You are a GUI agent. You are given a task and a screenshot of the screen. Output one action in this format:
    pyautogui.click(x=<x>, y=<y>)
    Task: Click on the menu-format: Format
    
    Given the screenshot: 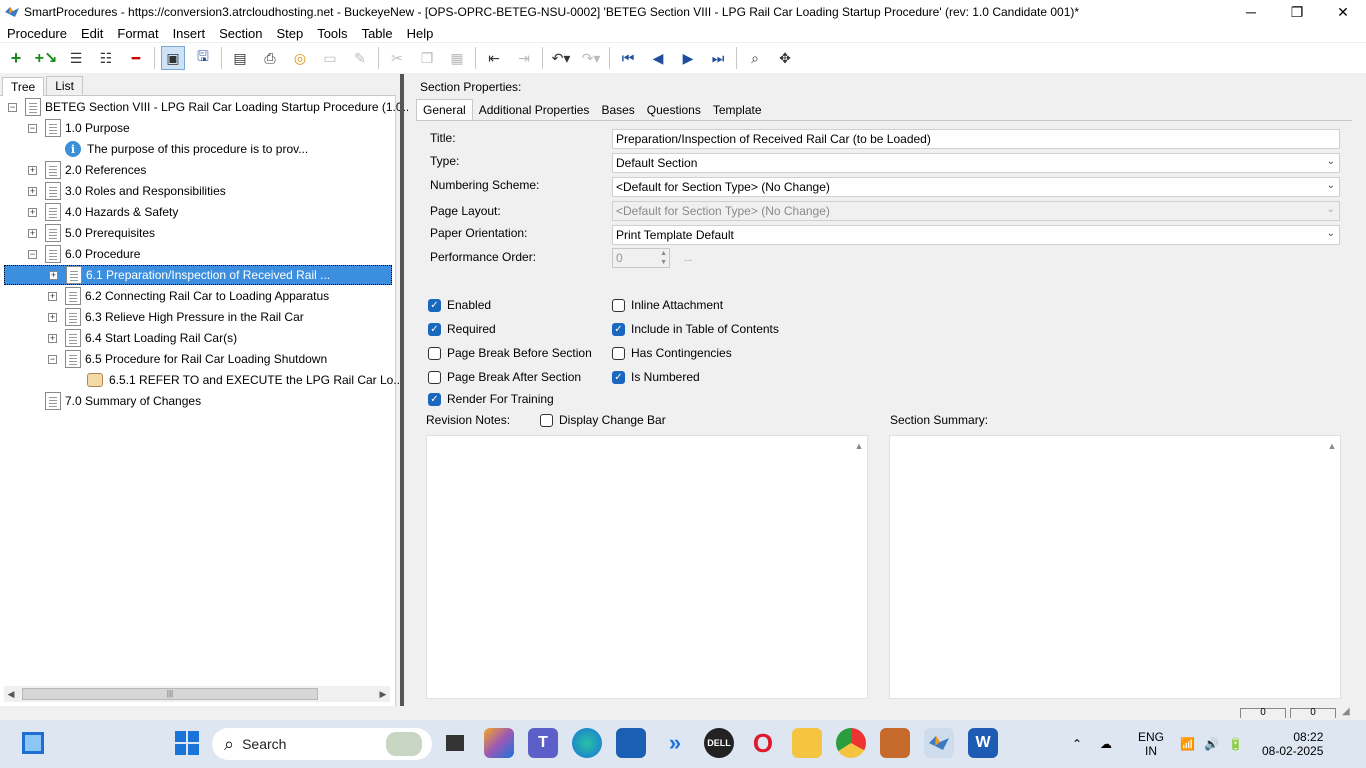 What is the action you would take?
    pyautogui.click(x=137, y=33)
    